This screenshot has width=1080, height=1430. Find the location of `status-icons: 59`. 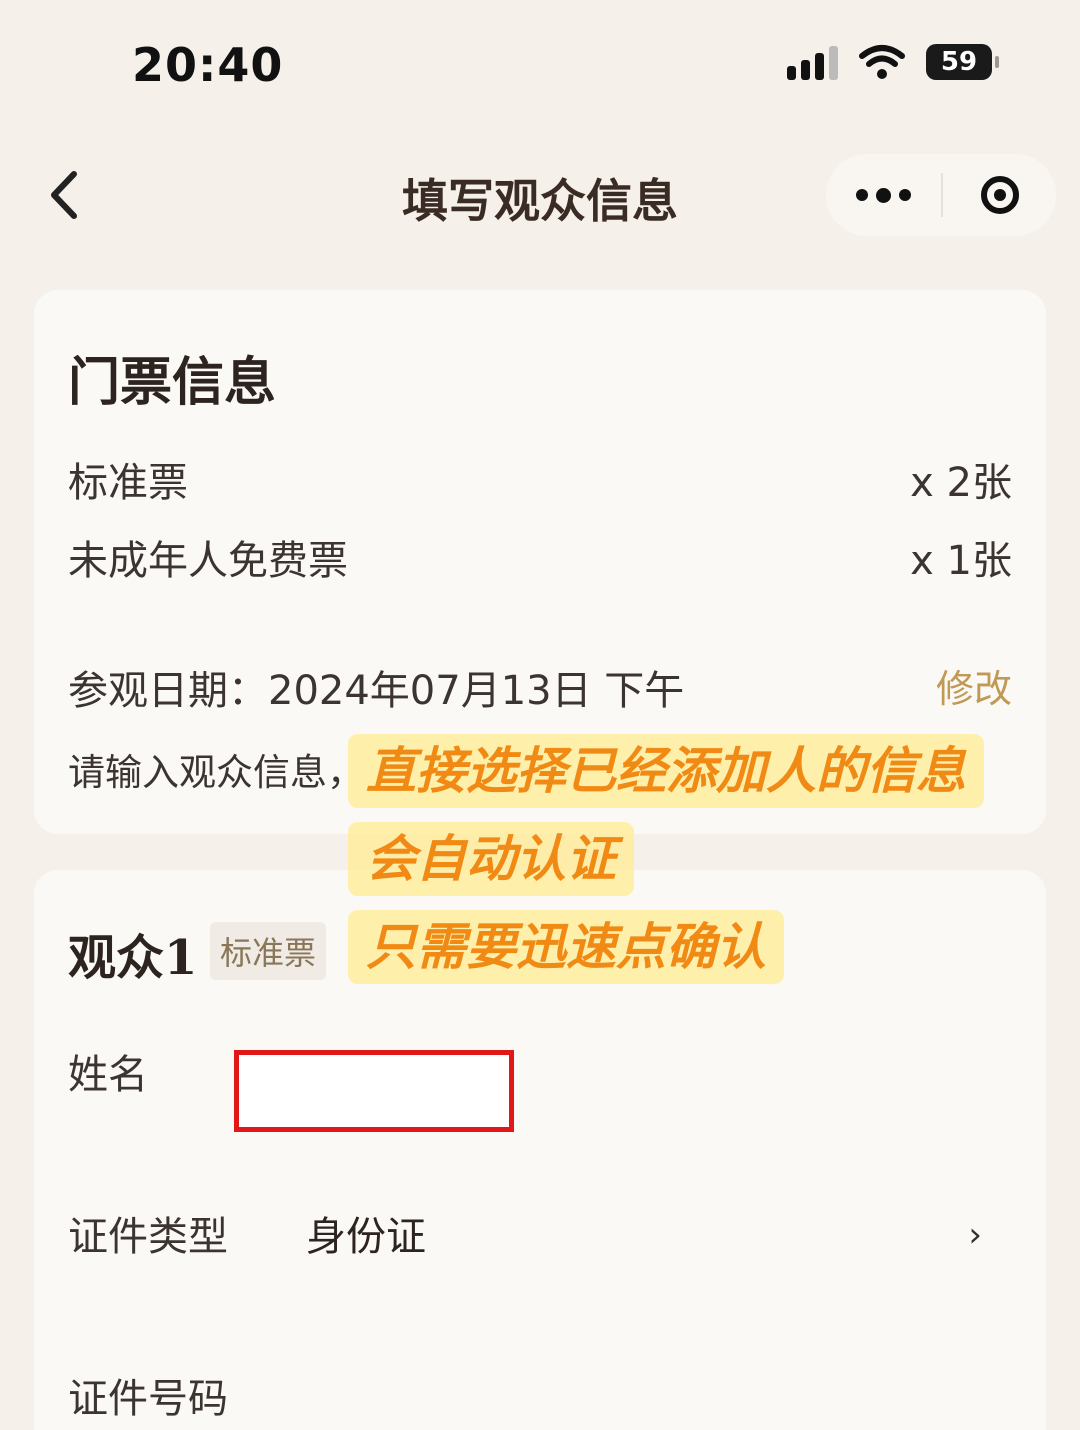

status-icons: 59 is located at coordinates (893, 62).